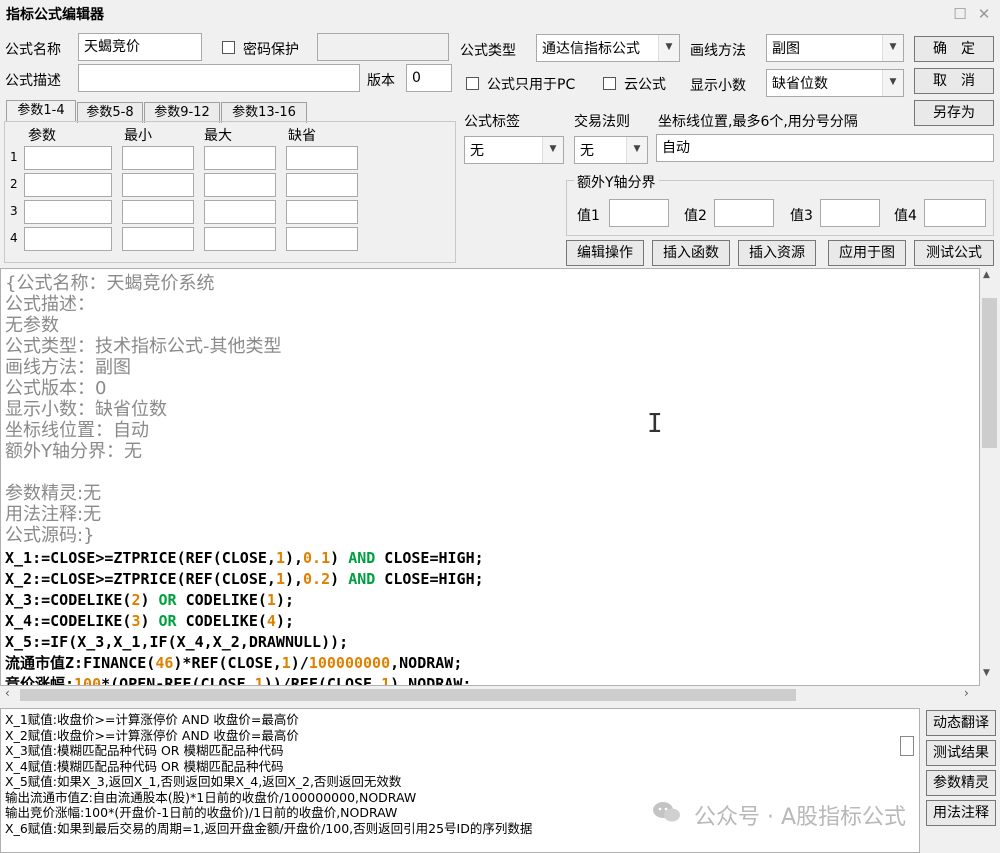 The height and width of the screenshot is (853, 1000). Describe the element at coordinates (140, 47) in the screenshot. I see `formula-name-input: 天蝎竞价` at that location.